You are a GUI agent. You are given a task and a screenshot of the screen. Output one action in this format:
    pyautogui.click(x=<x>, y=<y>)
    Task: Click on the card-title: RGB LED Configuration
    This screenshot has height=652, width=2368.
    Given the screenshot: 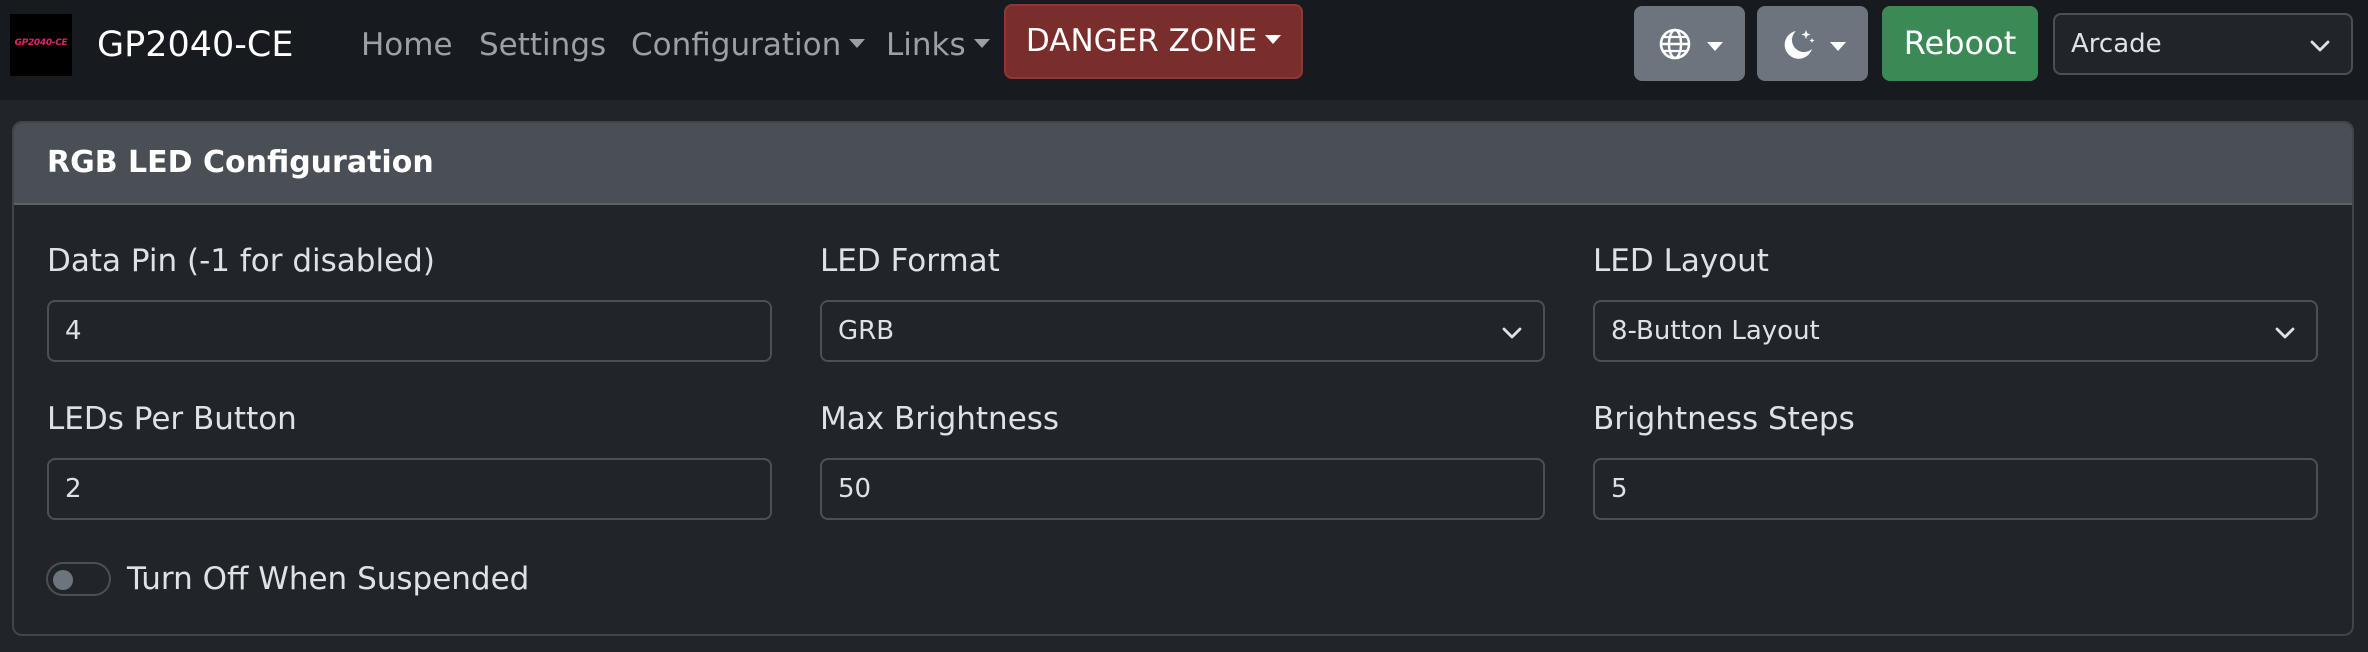 What is the action you would take?
    pyautogui.click(x=240, y=162)
    